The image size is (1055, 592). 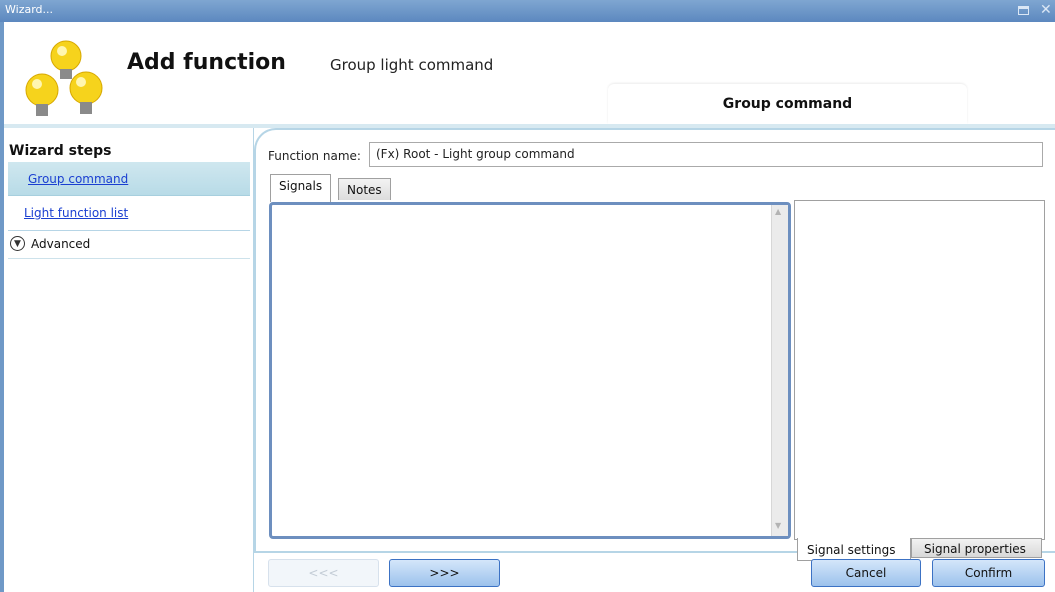 I want to click on tab-signal-settings: Signal settings, so click(x=854, y=549).